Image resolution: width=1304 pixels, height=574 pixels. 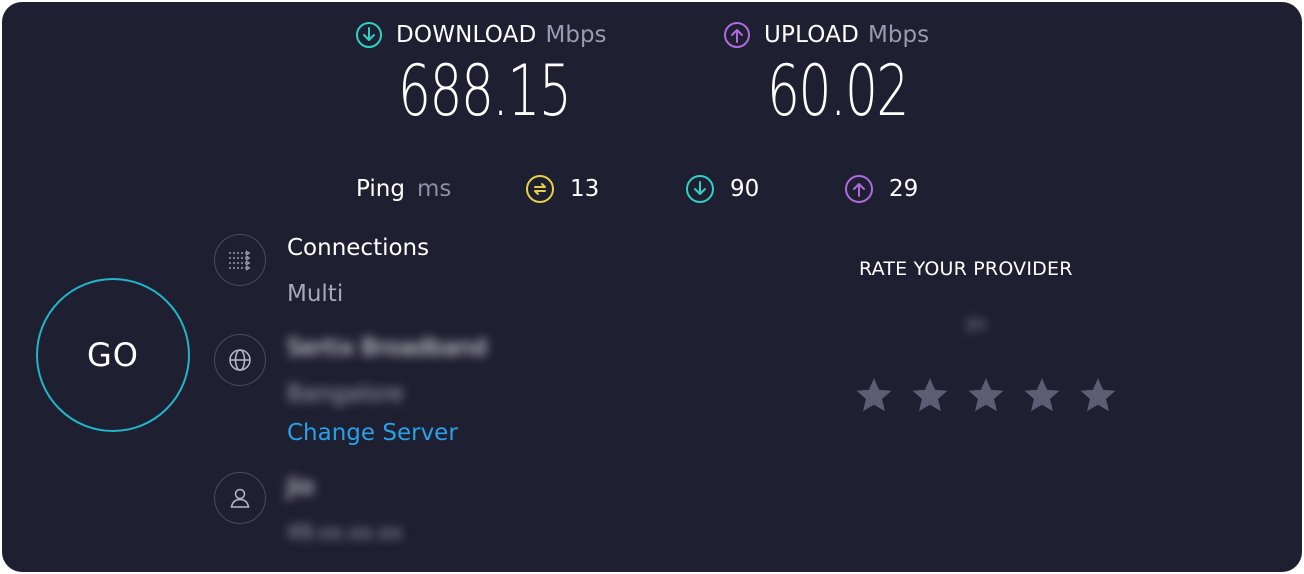 I want to click on ping-upload-latency-value: 29, so click(x=904, y=189).